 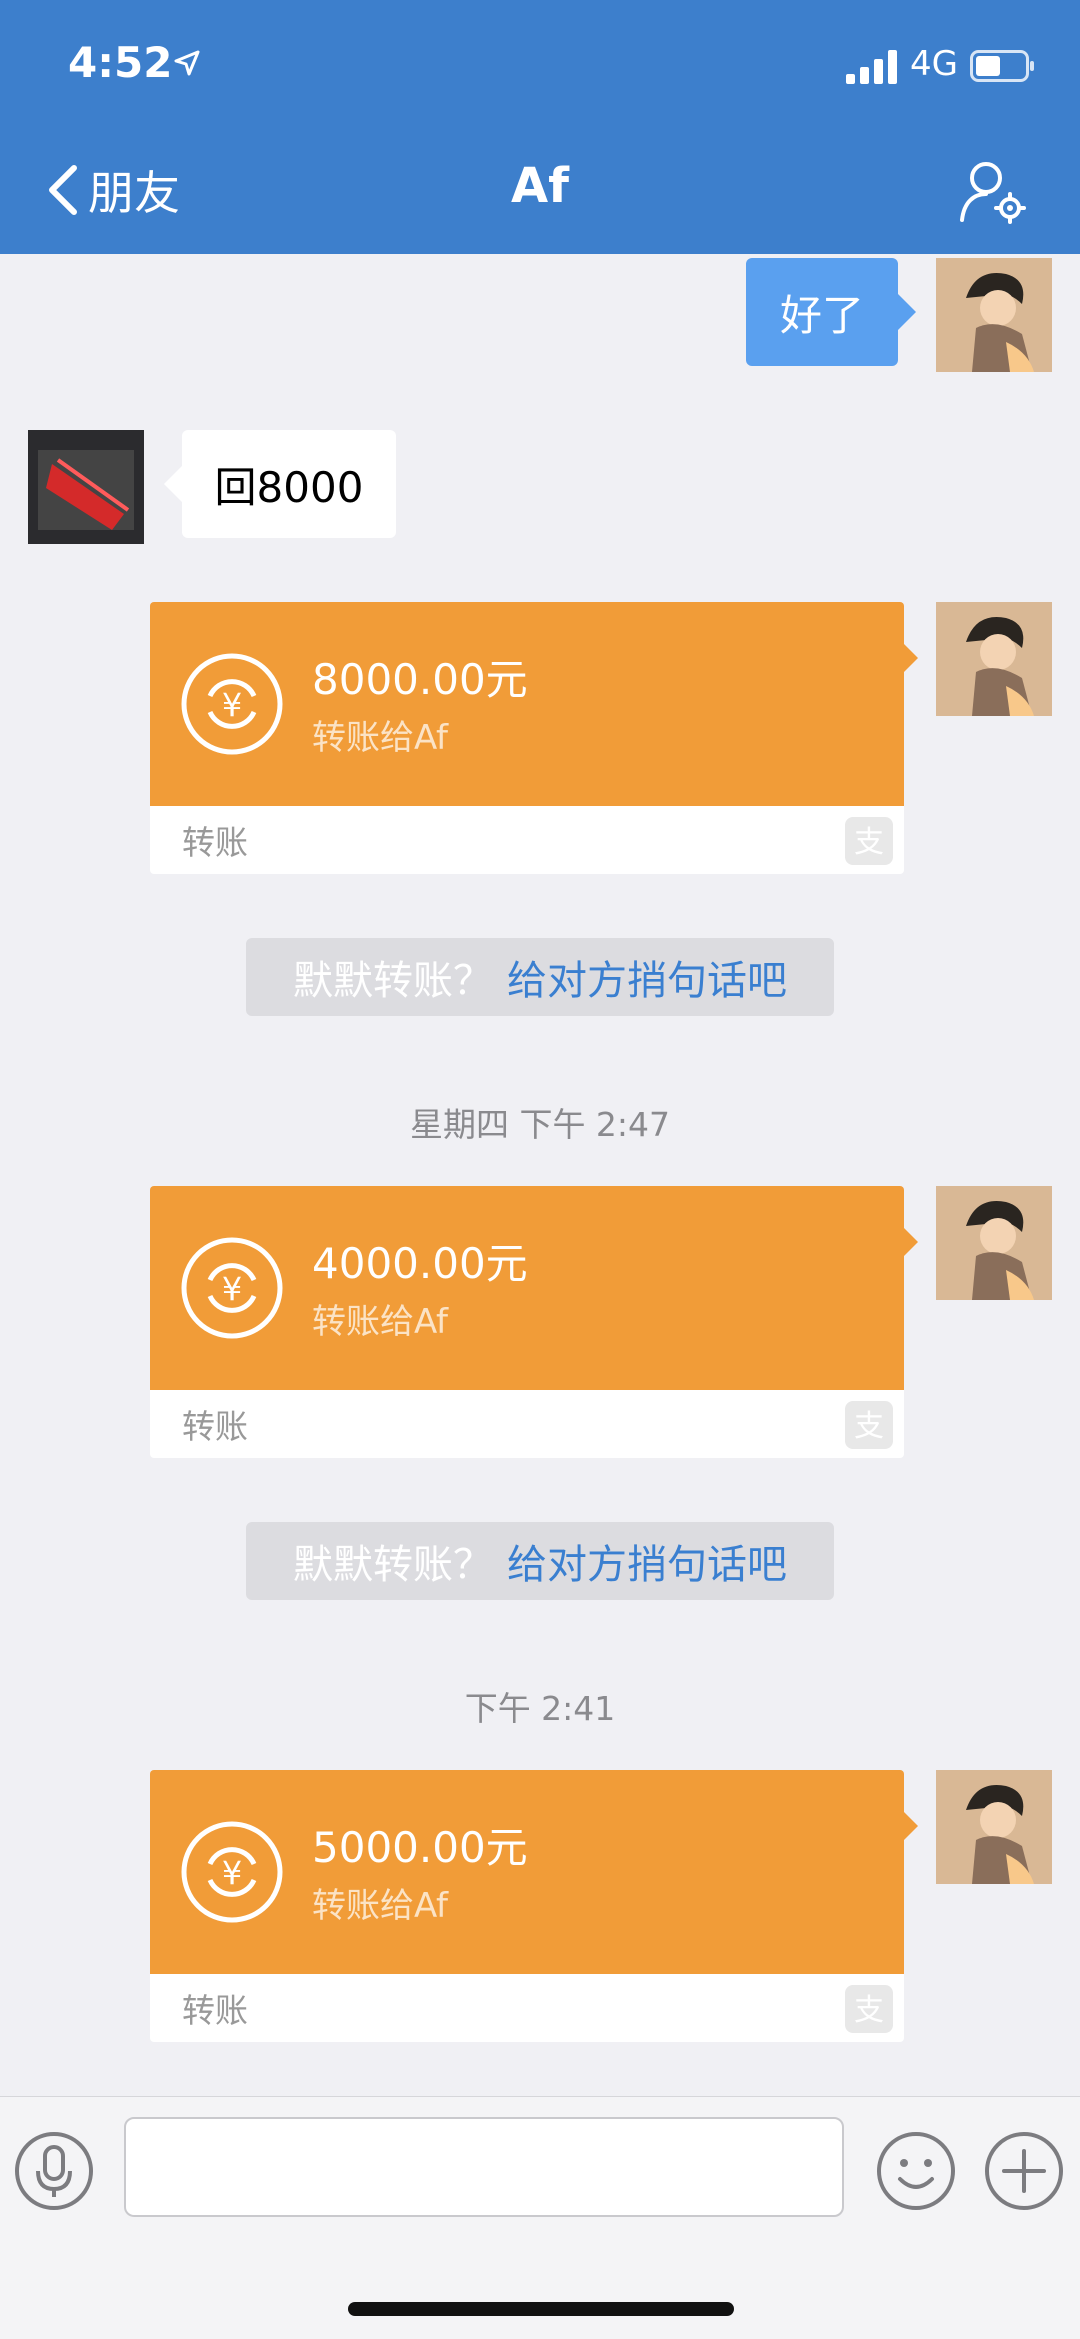 I want to click on network-type: 4G, so click(x=934, y=64).